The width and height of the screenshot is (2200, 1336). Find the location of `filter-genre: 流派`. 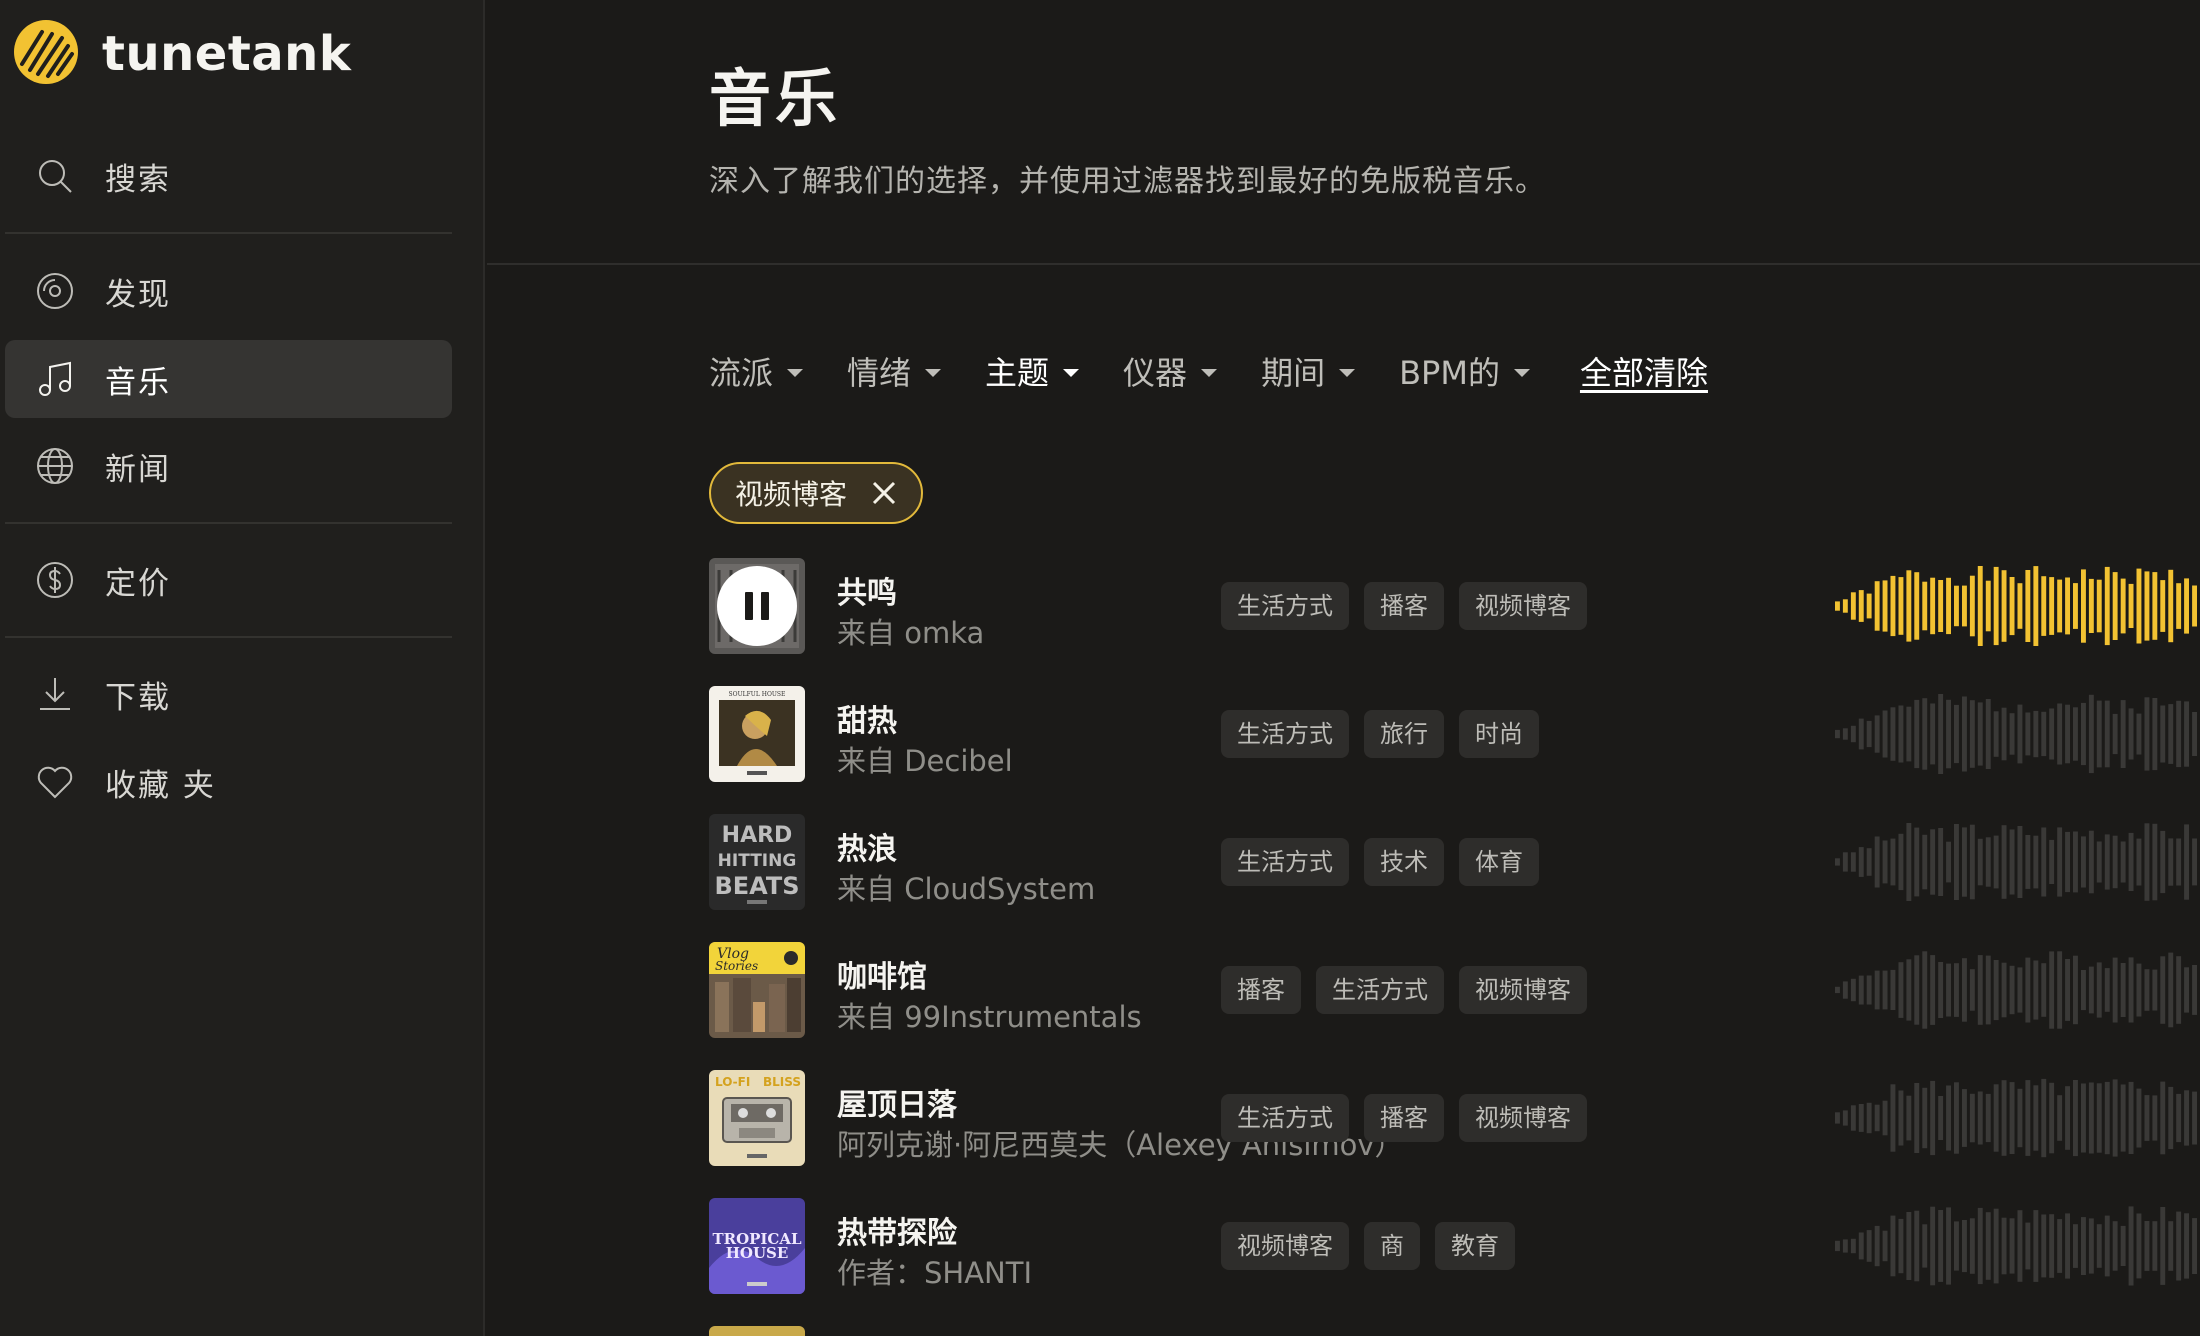

filter-genre: 流派 is located at coordinates (756, 371).